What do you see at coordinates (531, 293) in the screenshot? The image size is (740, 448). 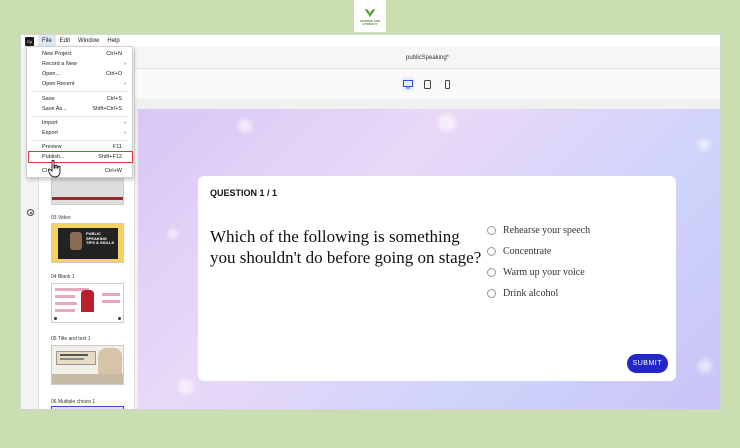 I see `answer-label: Drink alcohol` at bounding box center [531, 293].